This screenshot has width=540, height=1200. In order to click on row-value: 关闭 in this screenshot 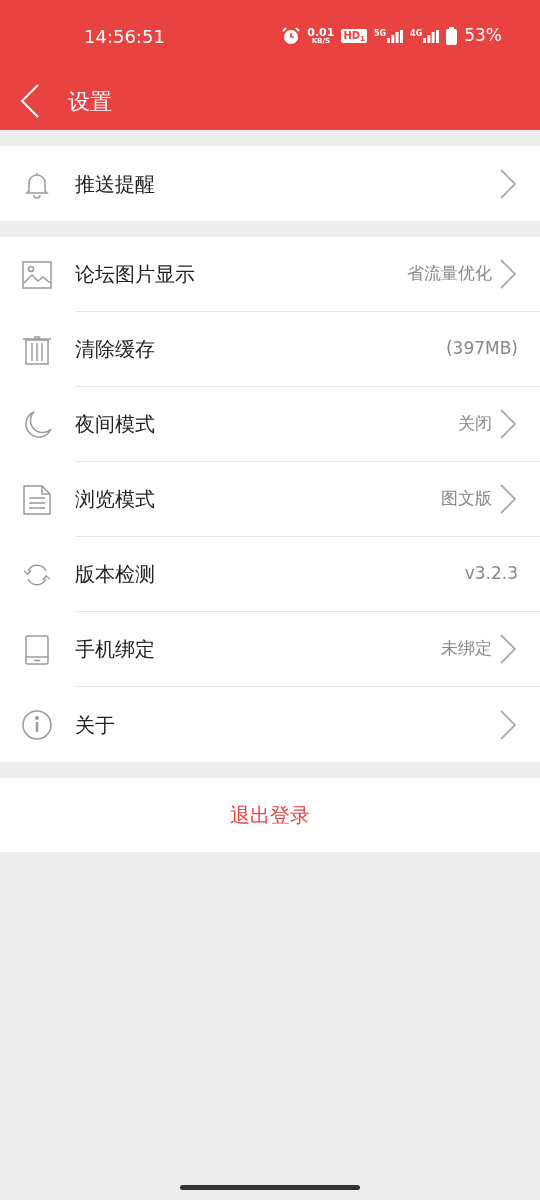, I will do `click(475, 424)`.